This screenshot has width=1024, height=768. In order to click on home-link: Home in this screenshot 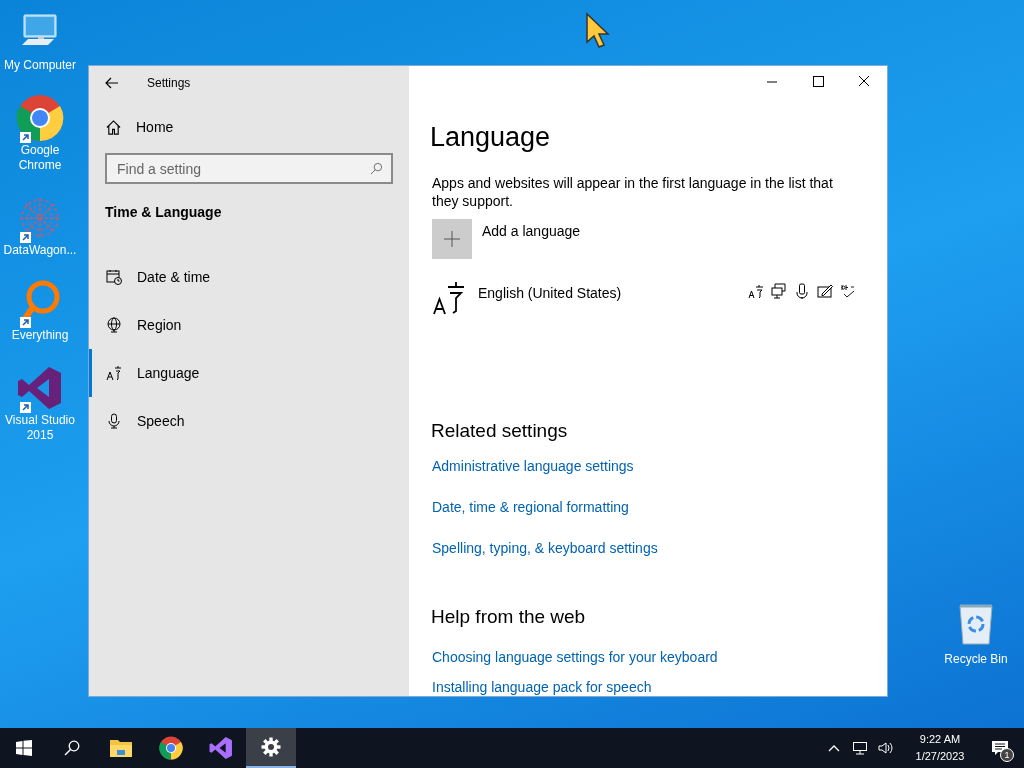, I will do `click(155, 127)`.